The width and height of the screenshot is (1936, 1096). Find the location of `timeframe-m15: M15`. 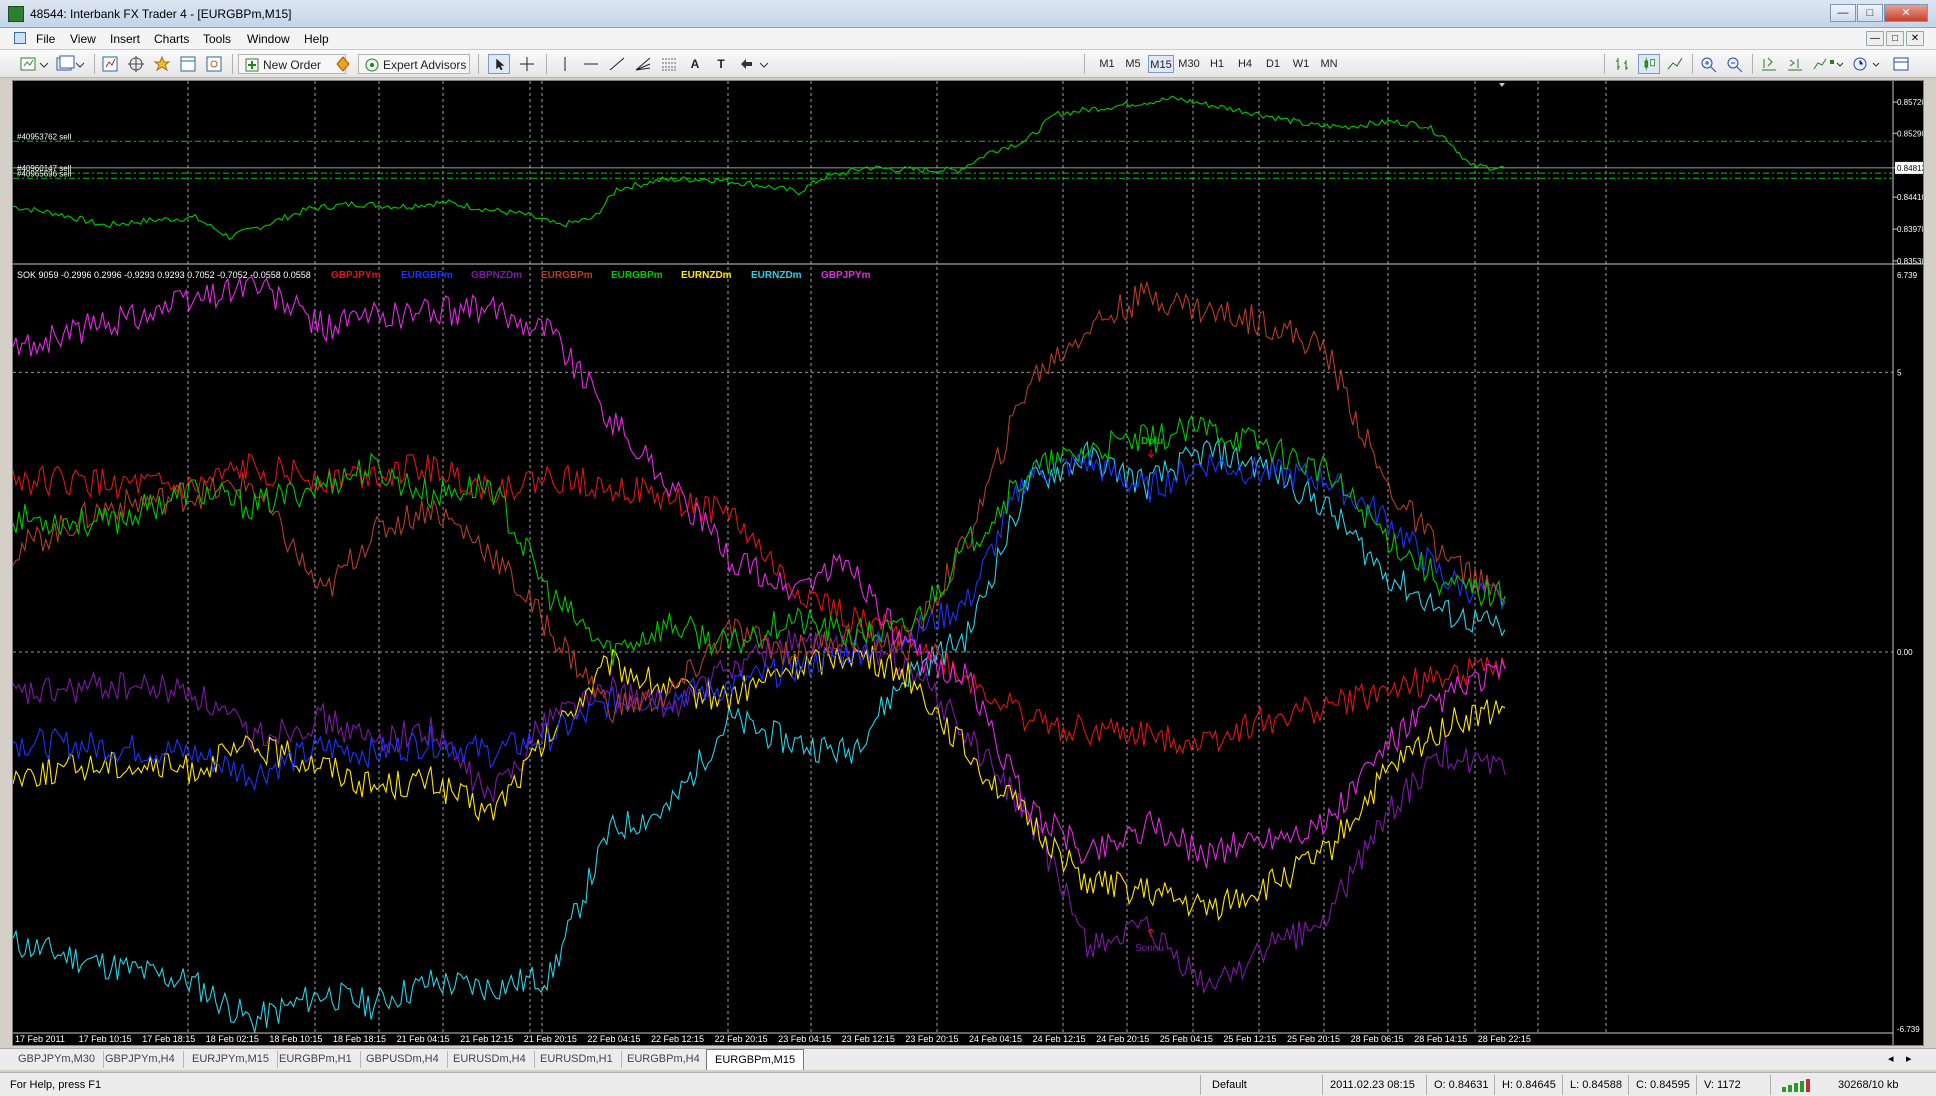

timeframe-m15: M15 is located at coordinates (1161, 64).